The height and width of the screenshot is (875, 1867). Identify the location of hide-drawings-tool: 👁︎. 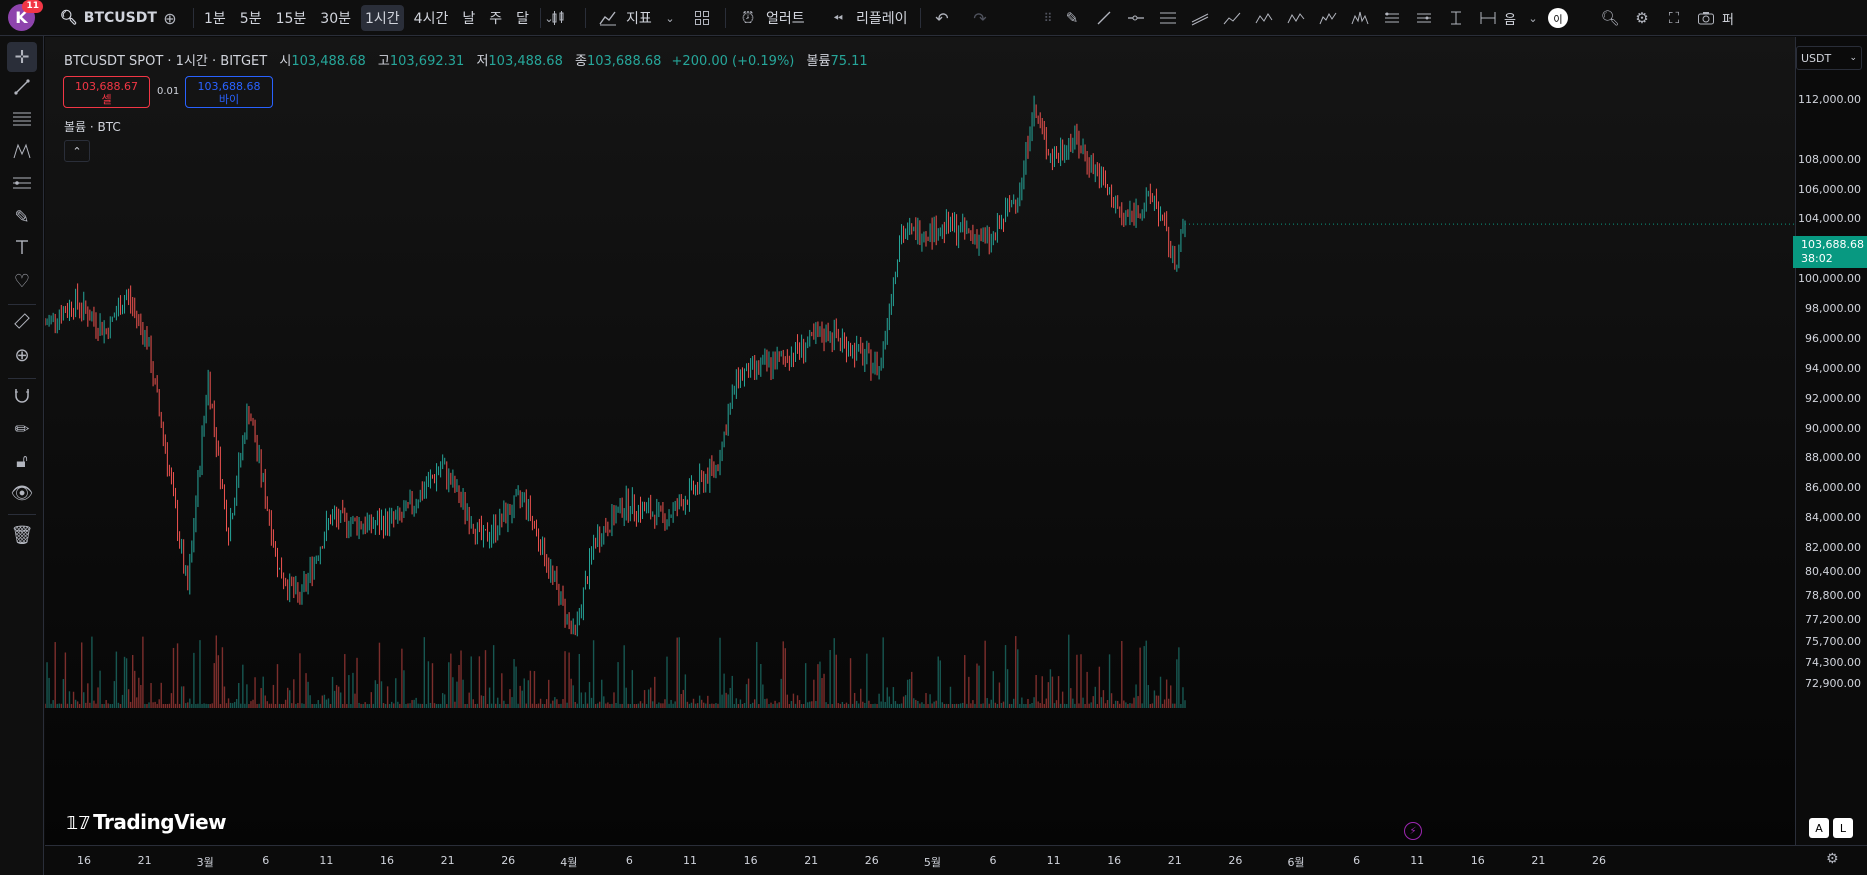
(22, 493).